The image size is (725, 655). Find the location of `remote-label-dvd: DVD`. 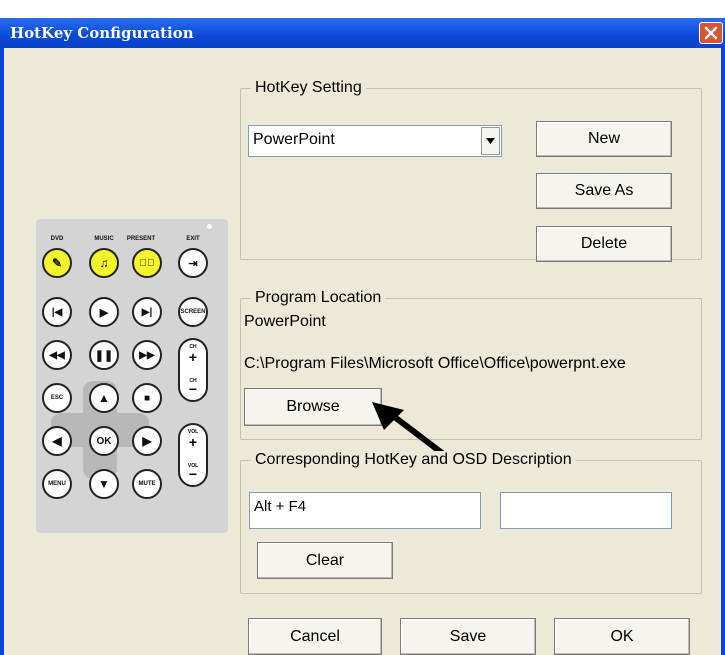

remote-label-dvd: DVD is located at coordinates (57, 239).